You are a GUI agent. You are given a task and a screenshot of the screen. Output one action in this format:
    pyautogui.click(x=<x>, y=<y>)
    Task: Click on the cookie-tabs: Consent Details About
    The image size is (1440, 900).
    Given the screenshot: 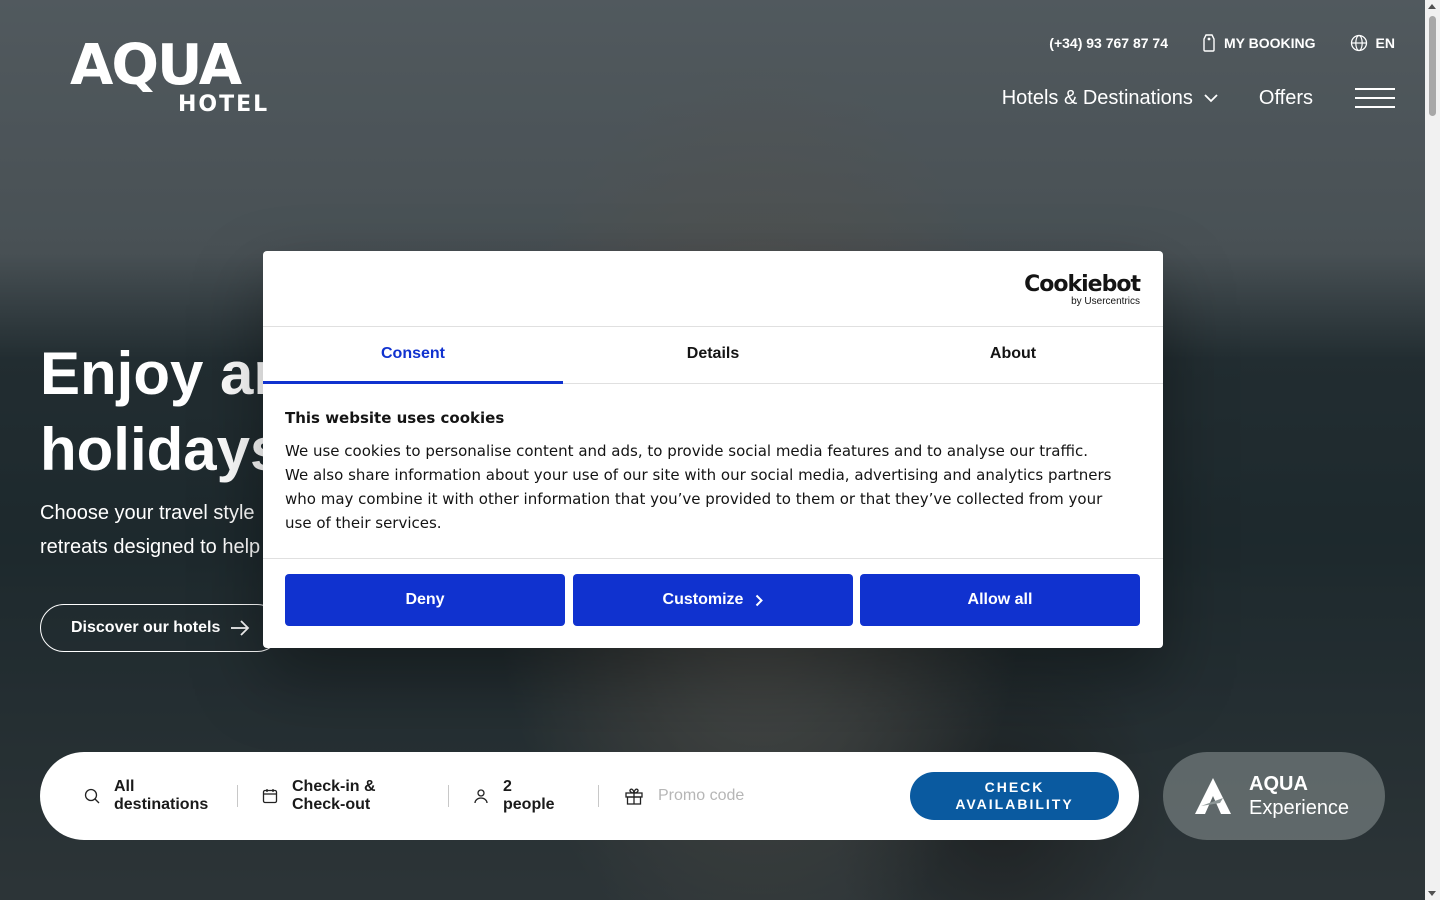 What is the action you would take?
    pyautogui.click(x=713, y=355)
    